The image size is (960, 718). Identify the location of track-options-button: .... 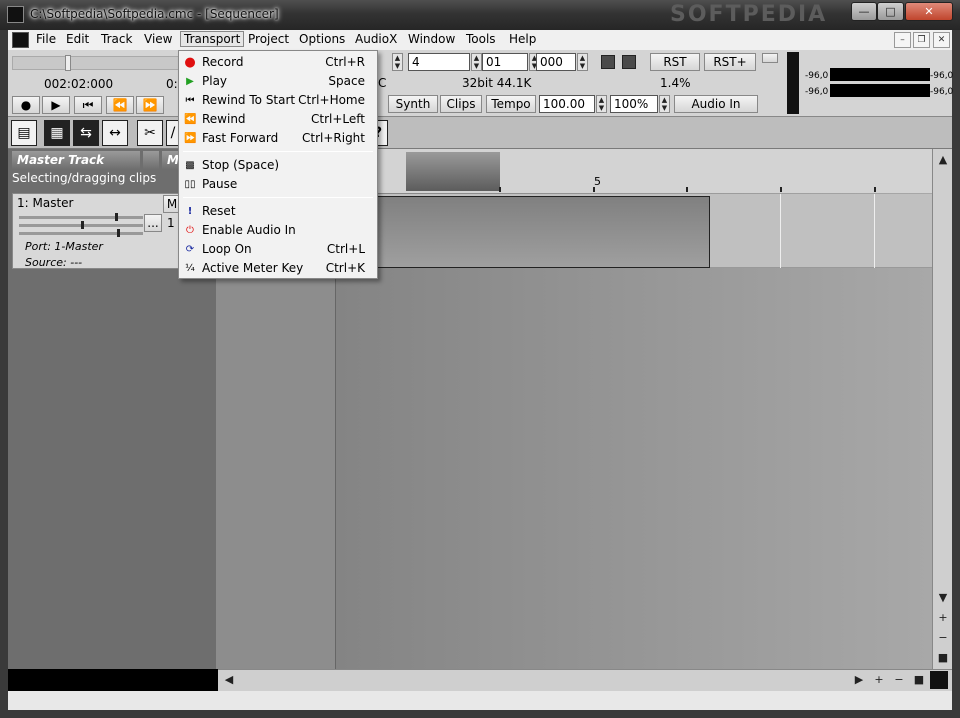
(153, 223).